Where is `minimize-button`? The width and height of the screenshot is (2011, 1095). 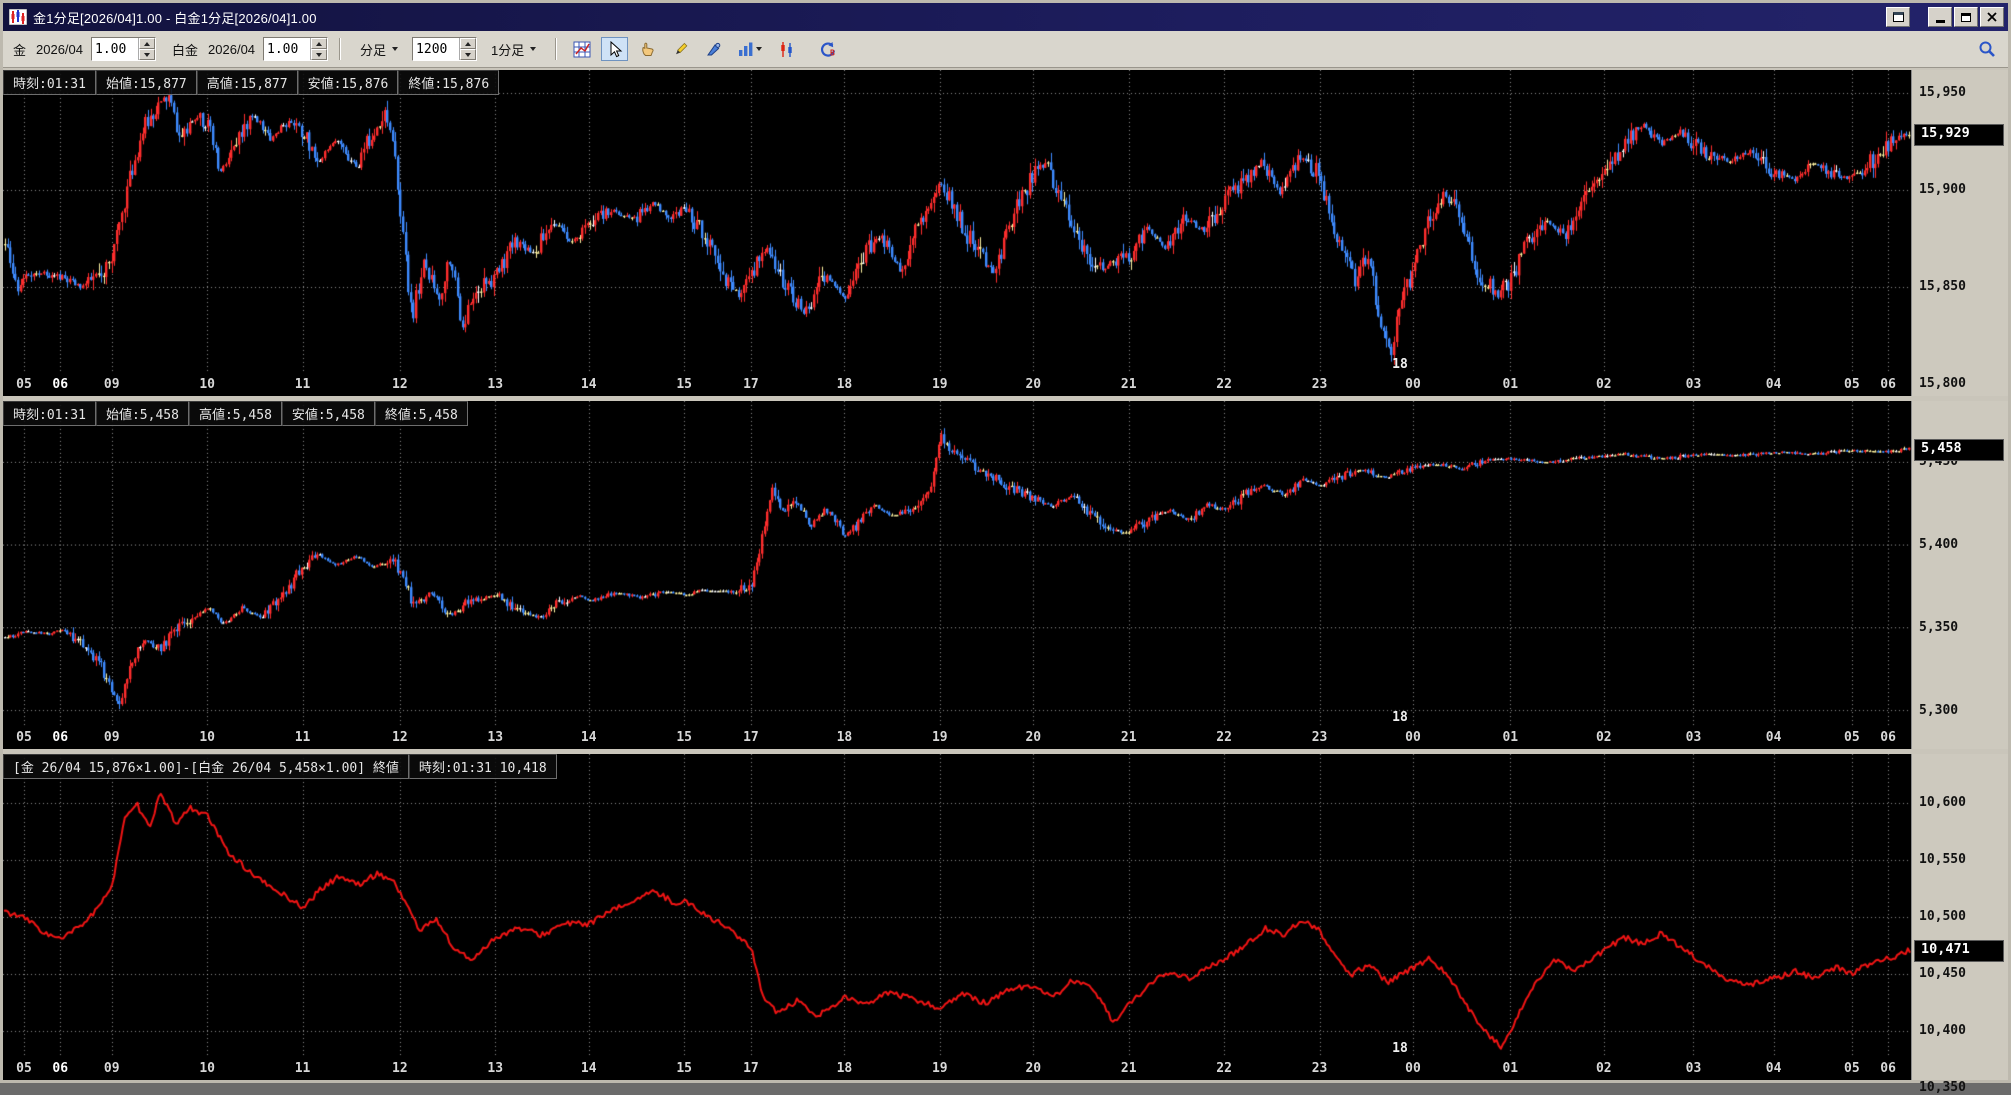
minimize-button is located at coordinates (1940, 17).